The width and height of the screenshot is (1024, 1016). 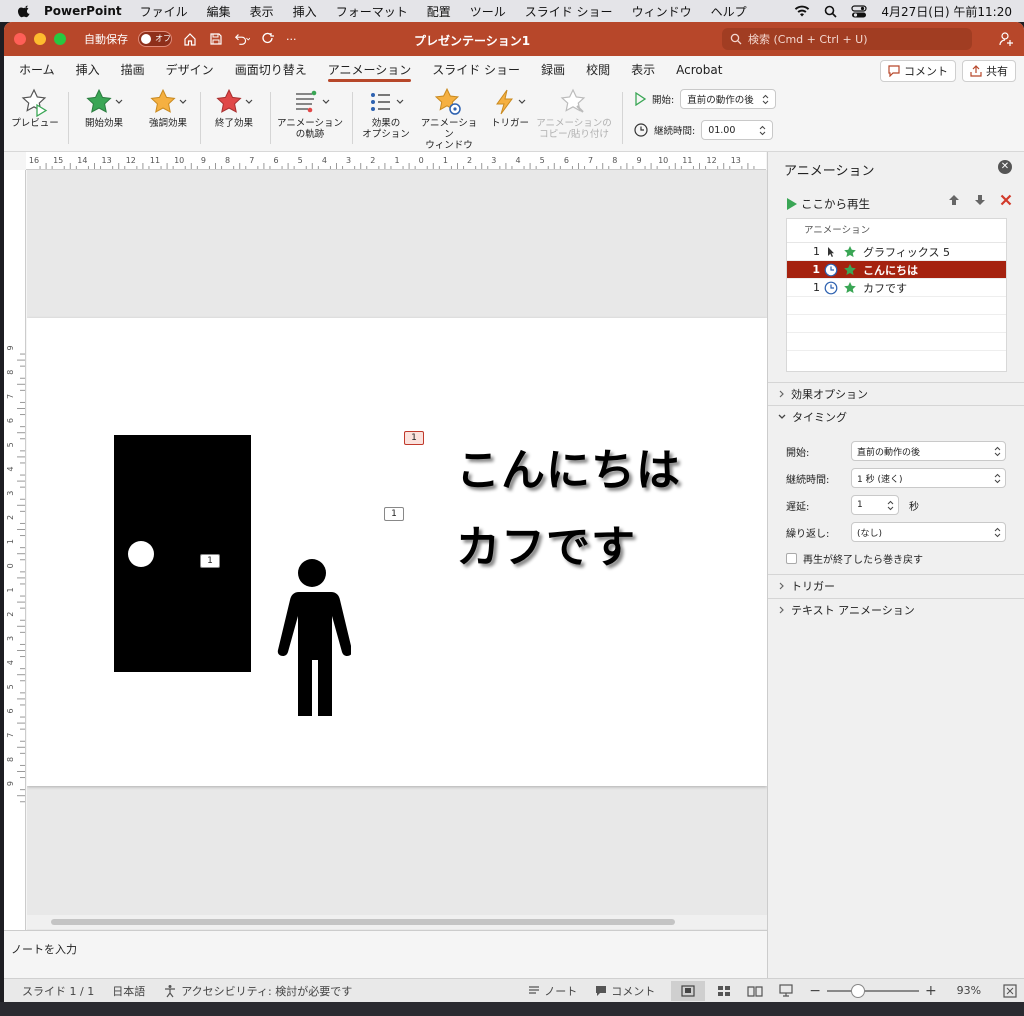 I want to click on tab-acrobat: Acrobat, so click(x=699, y=70).